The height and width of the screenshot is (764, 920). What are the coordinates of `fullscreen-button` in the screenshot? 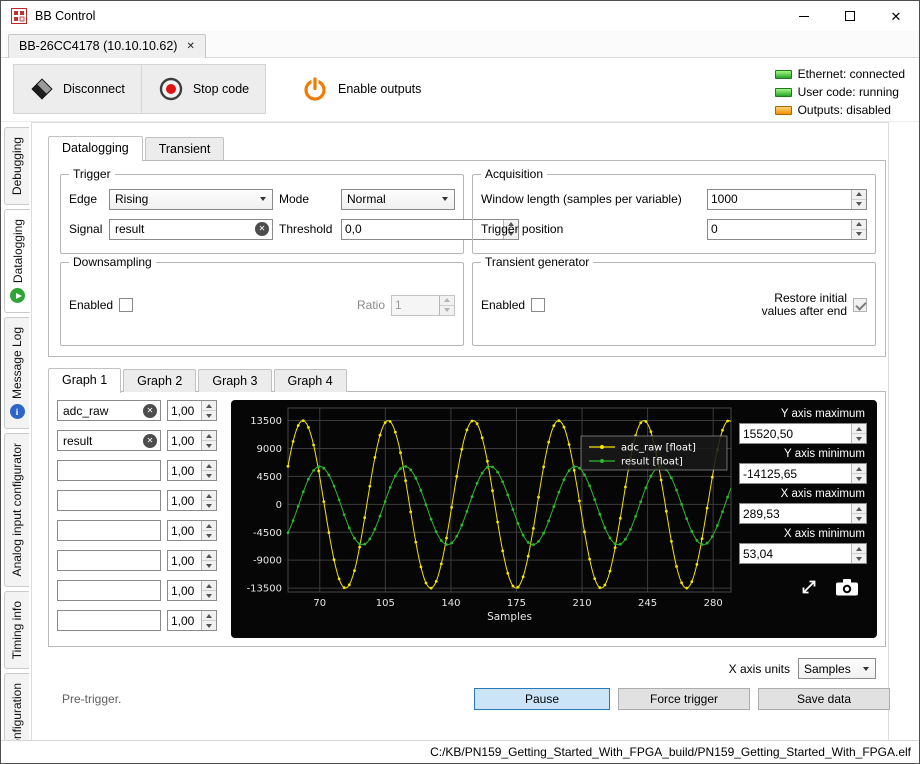 It's located at (809, 587).